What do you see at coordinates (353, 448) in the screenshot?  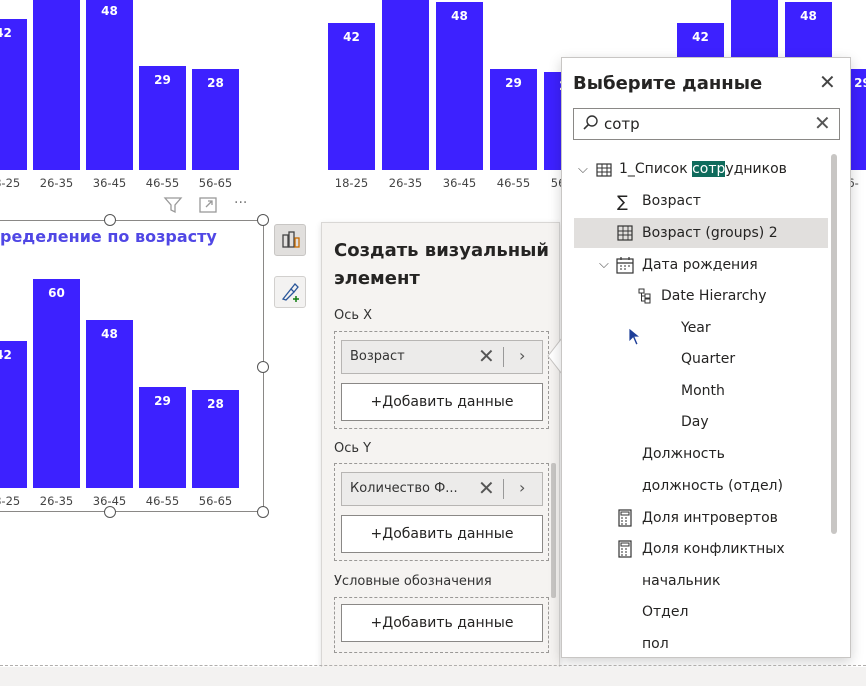 I see `y-axis-label: Ось Y` at bounding box center [353, 448].